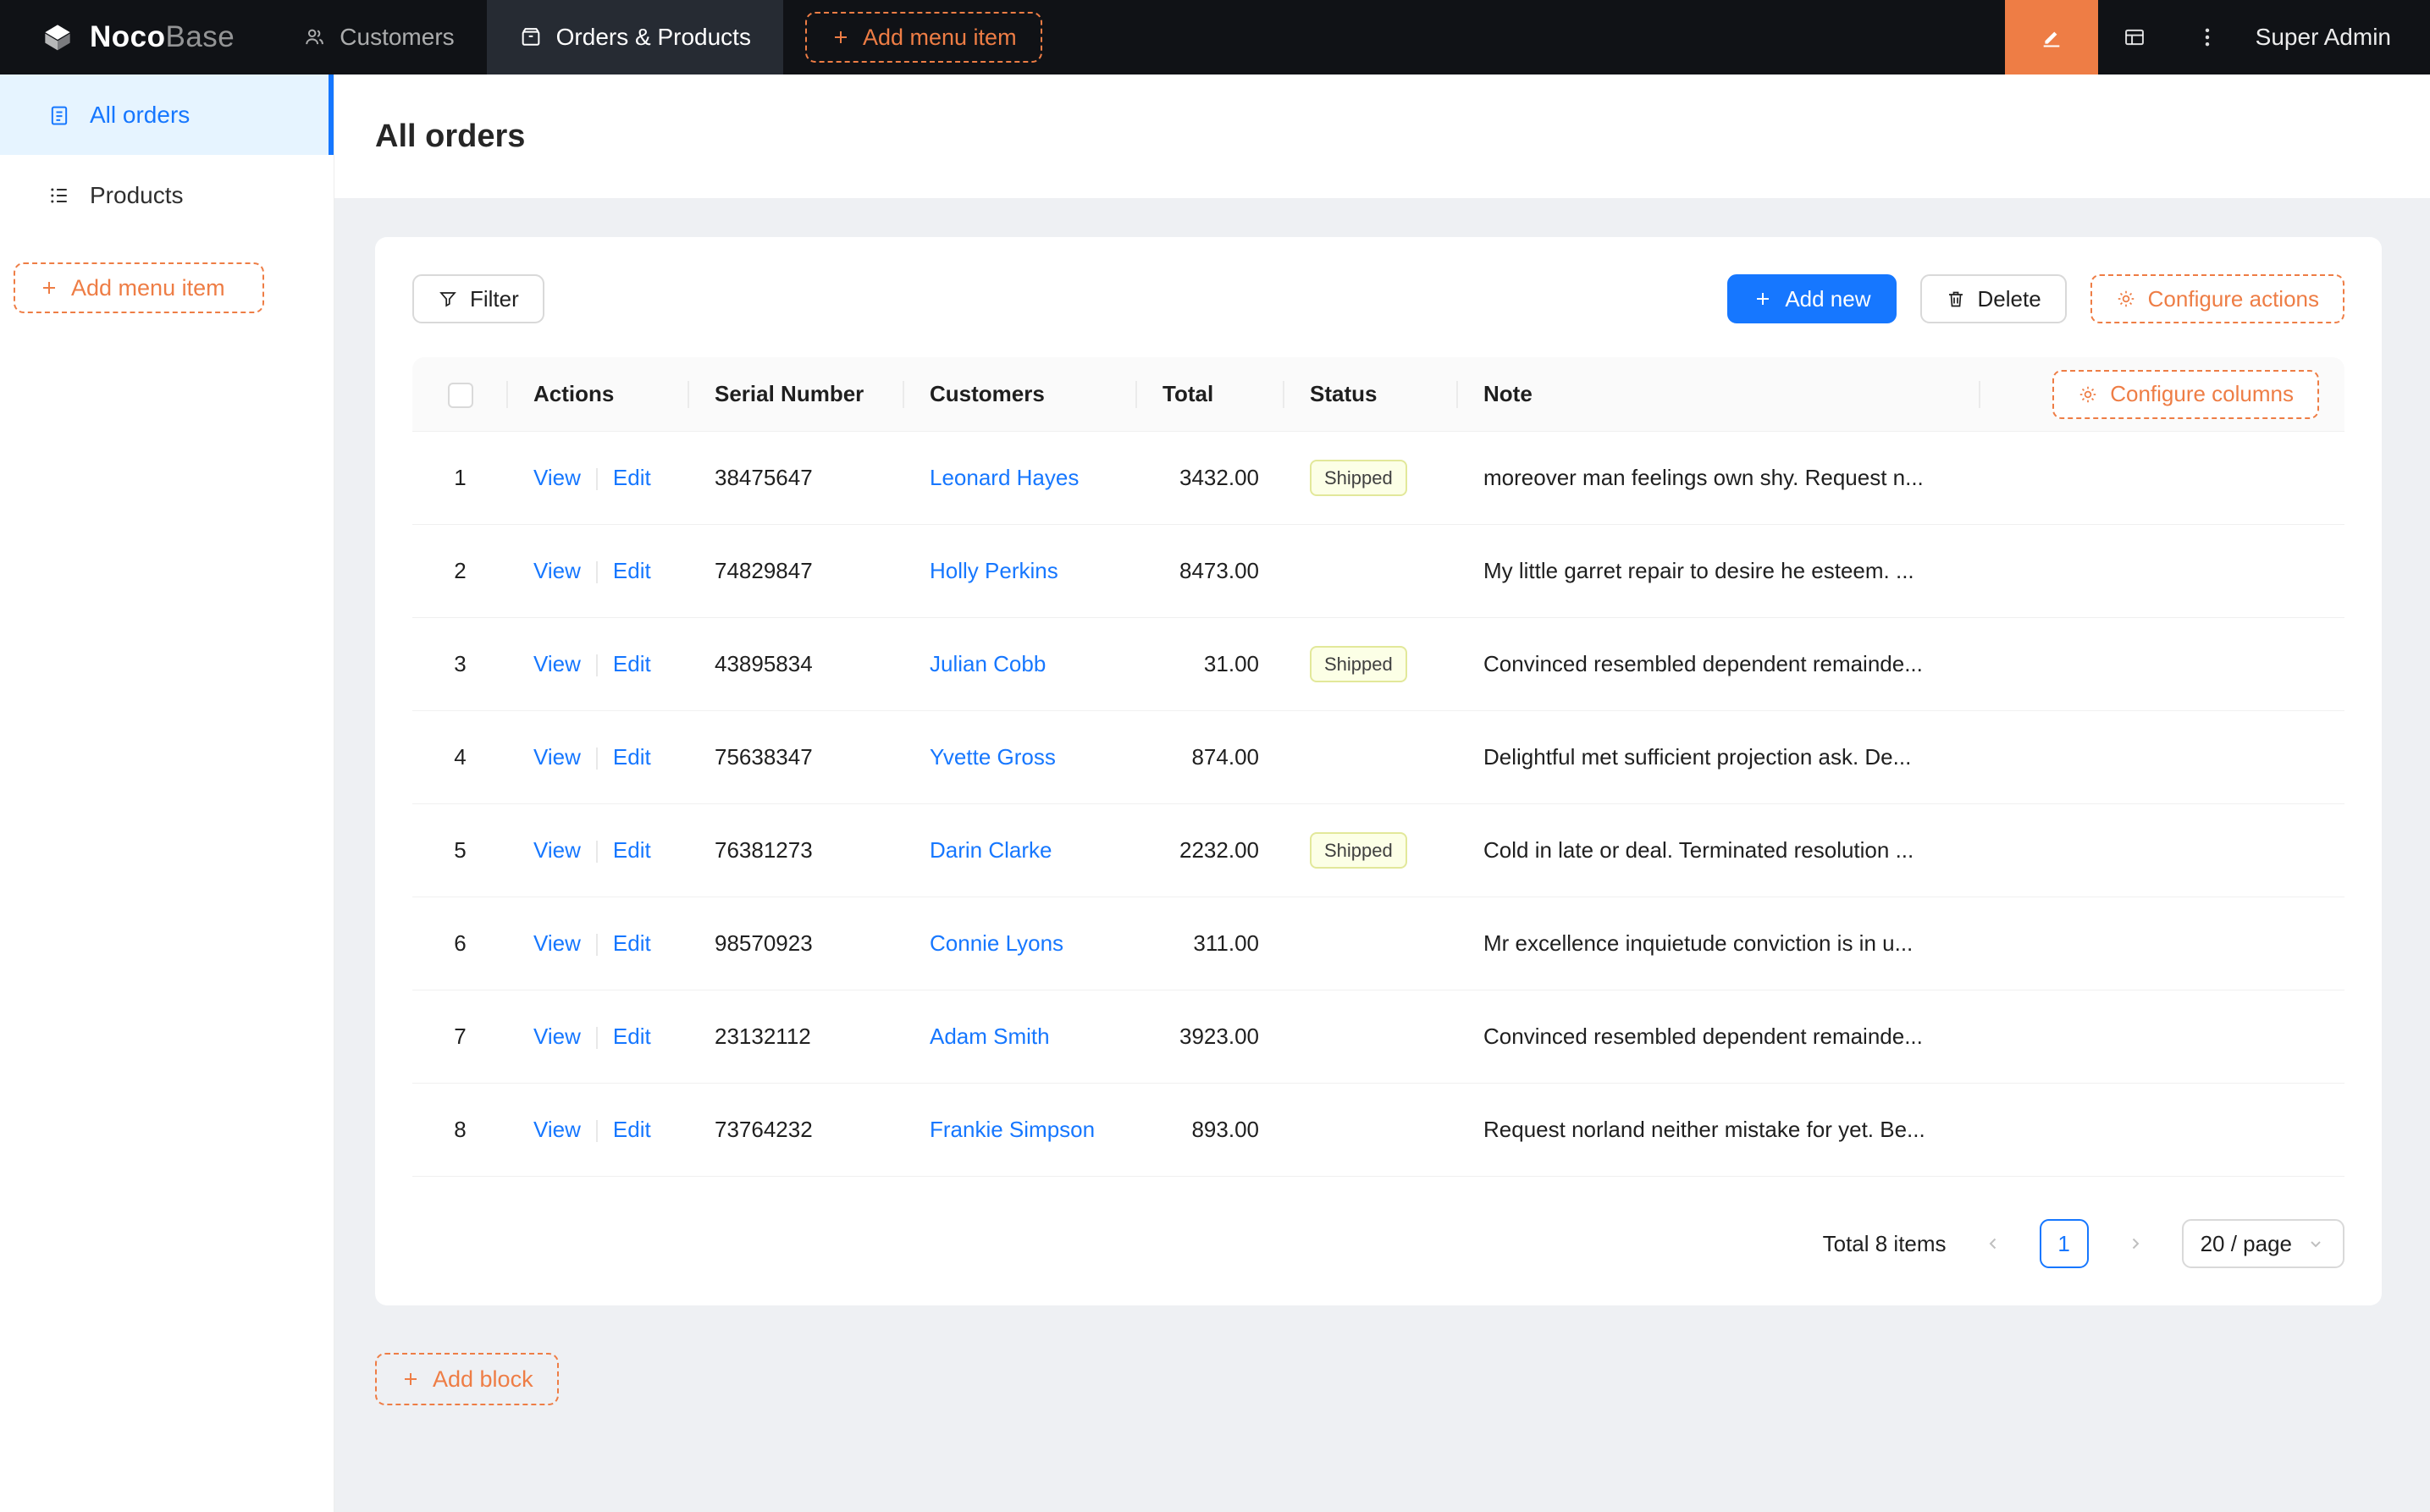 The height and width of the screenshot is (1512, 2430). Describe the element at coordinates (797, 394) in the screenshot. I see `column-header-serial-number: Serial Number` at that location.